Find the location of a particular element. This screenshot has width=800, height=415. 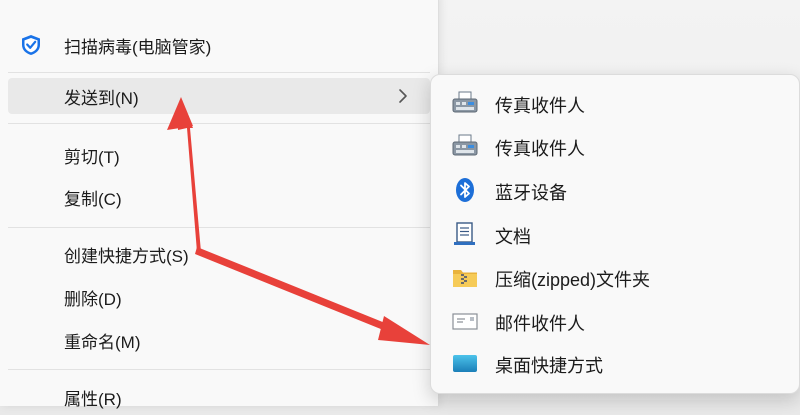

menu-item-create-shortcut: 创建快捷方式(S) is located at coordinates (219, 254).